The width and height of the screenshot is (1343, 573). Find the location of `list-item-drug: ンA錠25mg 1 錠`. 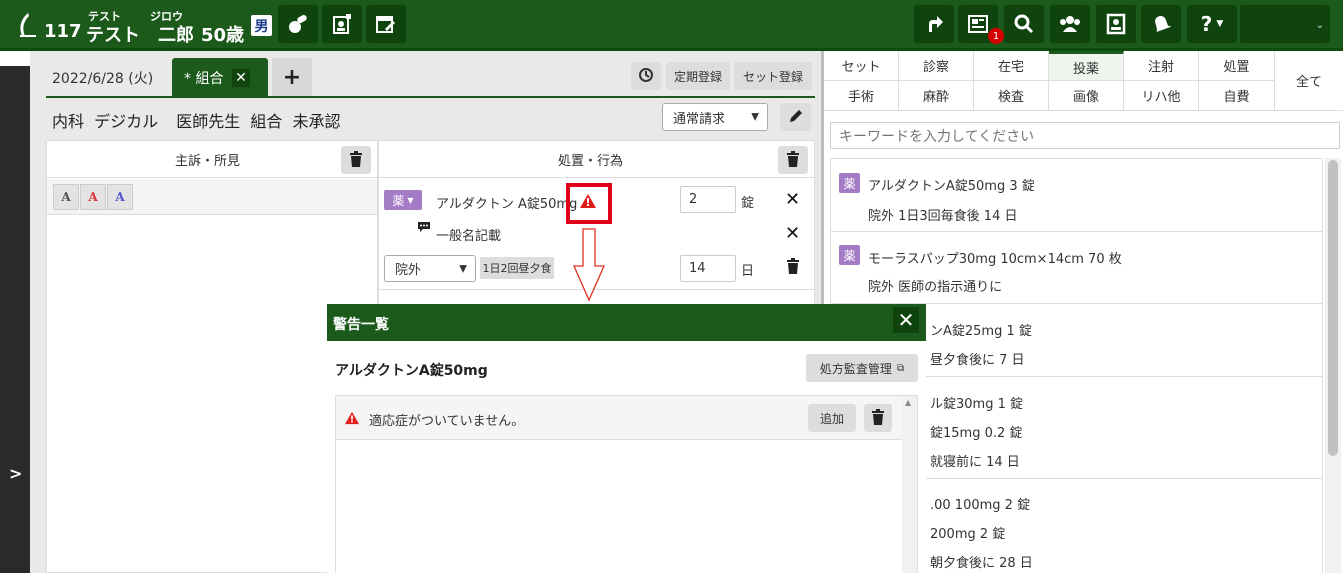

list-item-drug: ンA錠25mg 1 錠 is located at coordinates (981, 329).